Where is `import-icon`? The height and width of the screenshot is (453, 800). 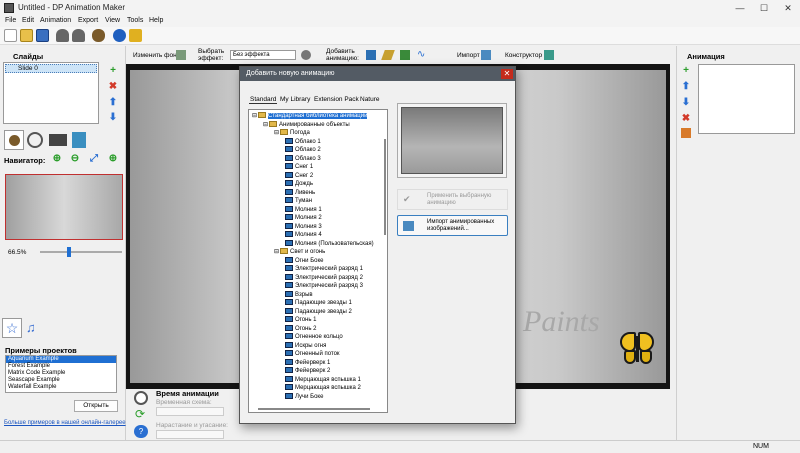
import-icon is located at coordinates (486, 55).